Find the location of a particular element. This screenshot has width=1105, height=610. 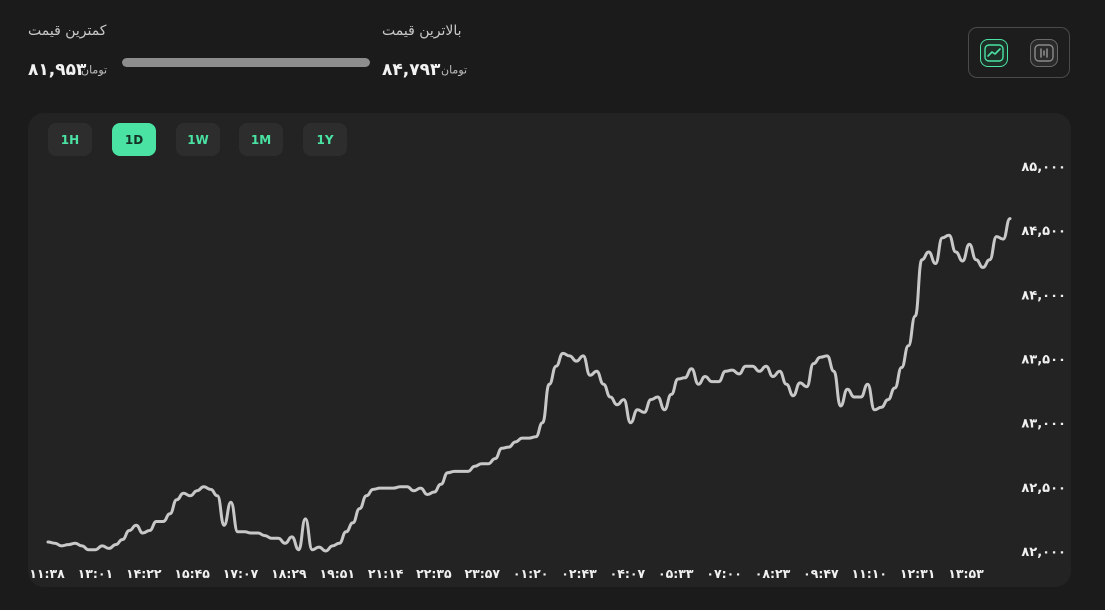

y-tick-label: ۸۲,۰۰۰ is located at coordinates (1043, 552).